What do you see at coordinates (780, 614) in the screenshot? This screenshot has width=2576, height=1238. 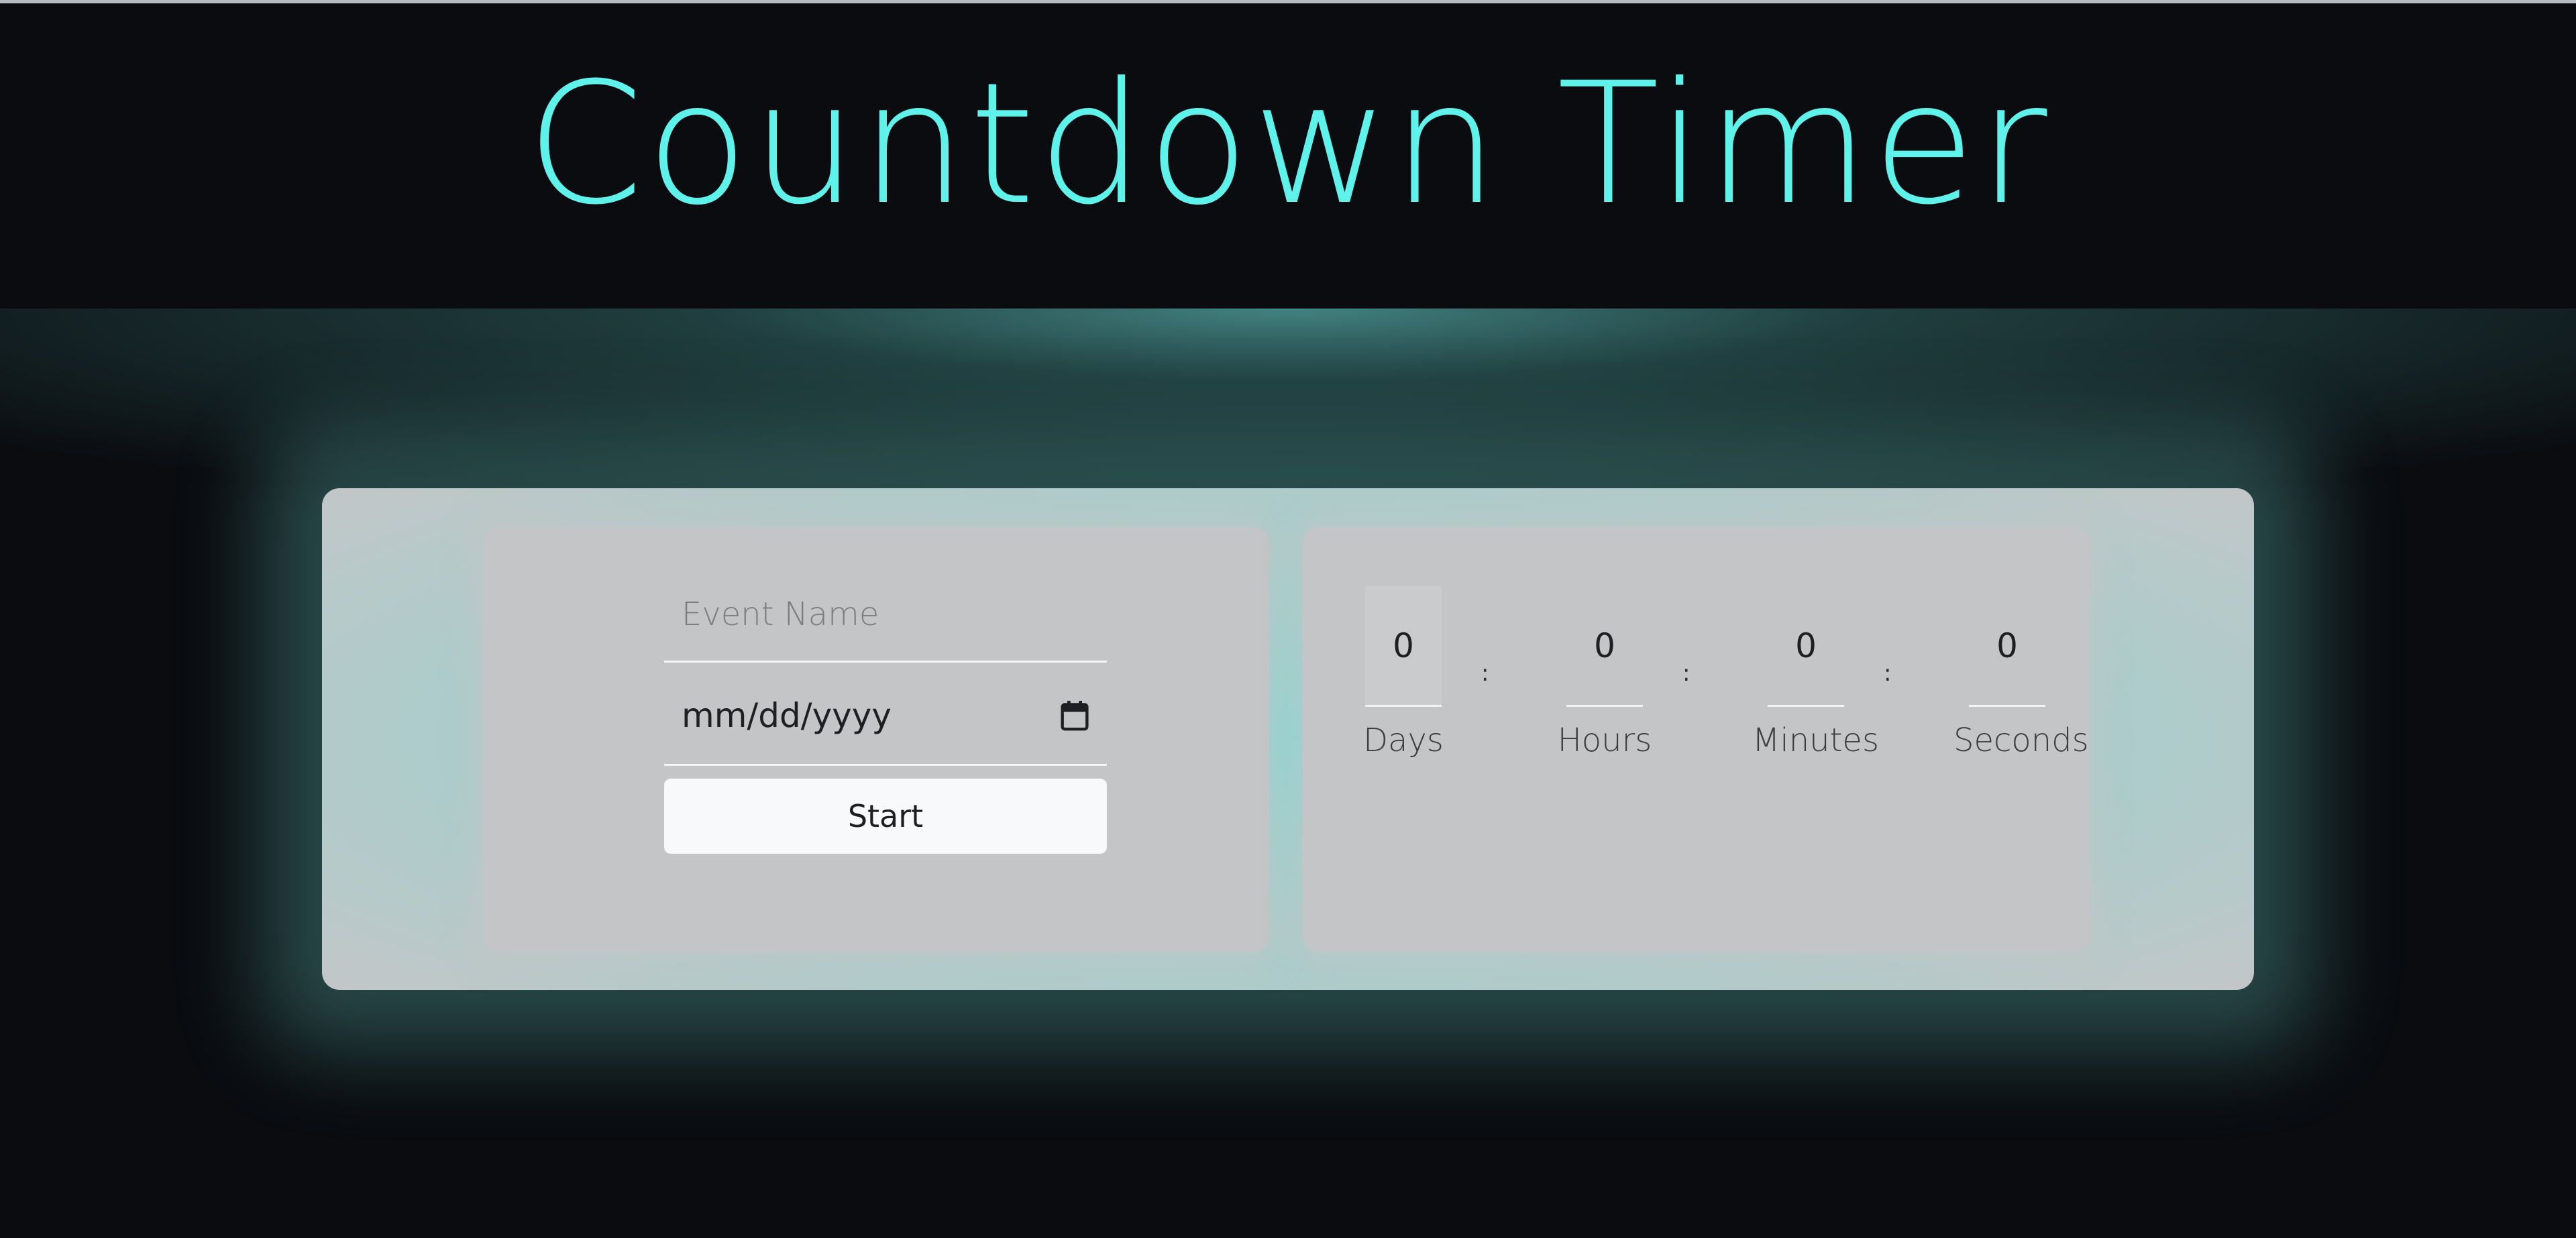 I see `event-name-placeholder: Event Name` at bounding box center [780, 614].